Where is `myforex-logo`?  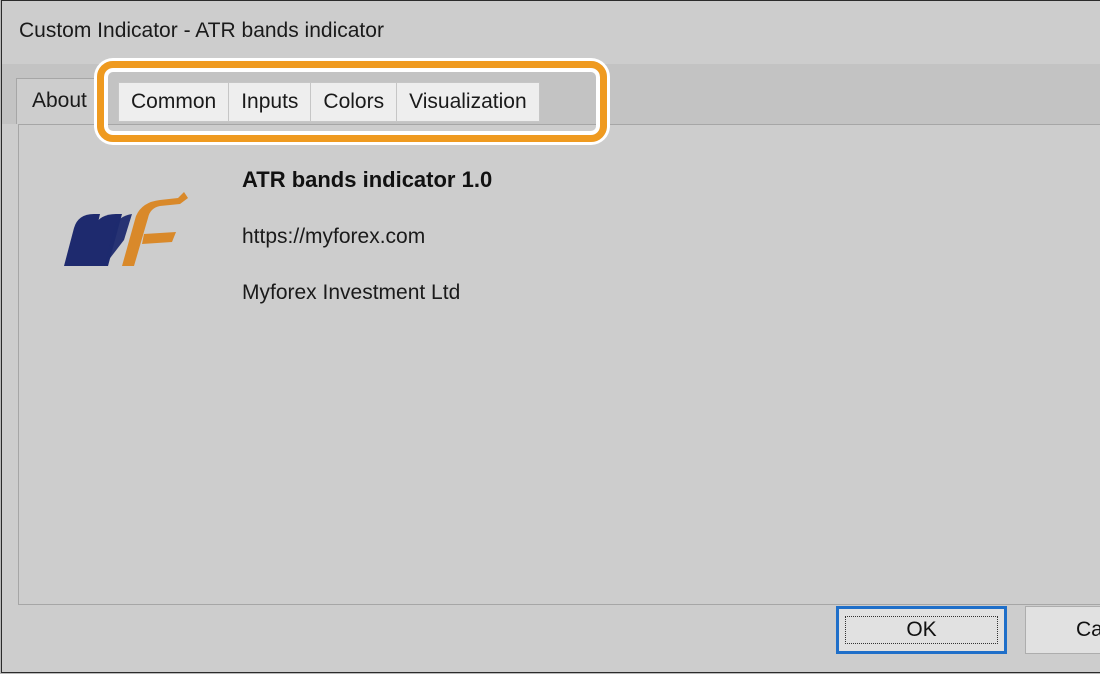 myforex-logo is located at coordinates (126, 229).